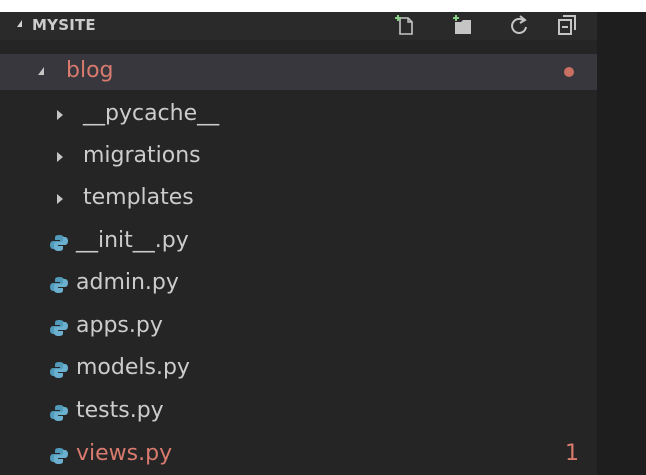 Image resolution: width=646 pixels, height=475 pixels. Describe the element at coordinates (151, 113) in the screenshot. I see `folder-label: __pycache__` at that location.